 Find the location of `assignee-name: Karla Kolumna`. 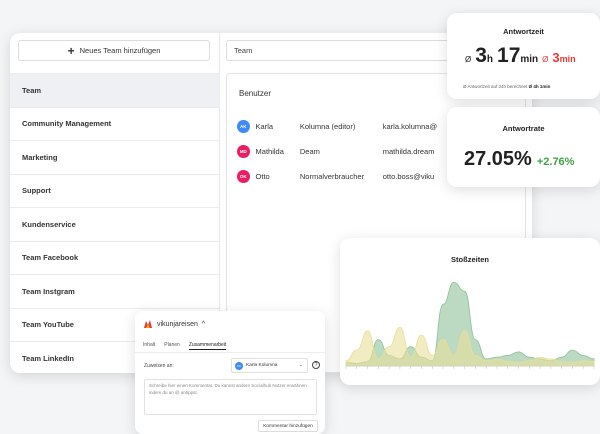

assignee-name: Karla Kolumna is located at coordinates (262, 365).